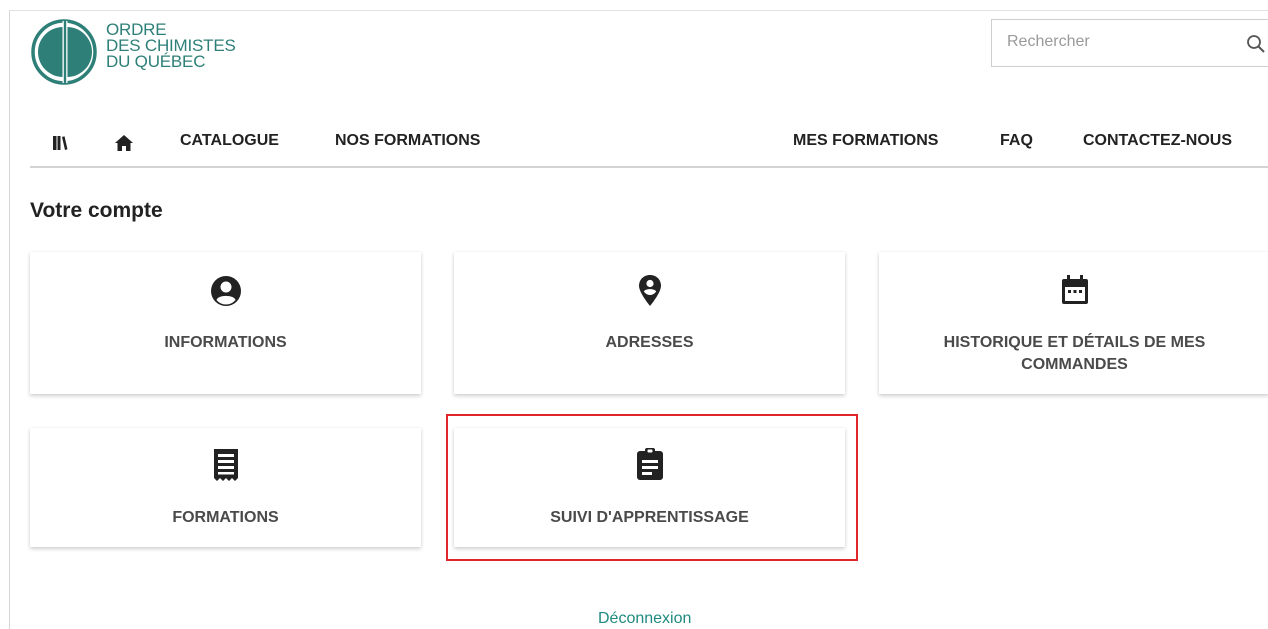 The width and height of the screenshot is (1268, 629). Describe the element at coordinates (652, 487) in the screenshot. I see `highlight-box` at that location.